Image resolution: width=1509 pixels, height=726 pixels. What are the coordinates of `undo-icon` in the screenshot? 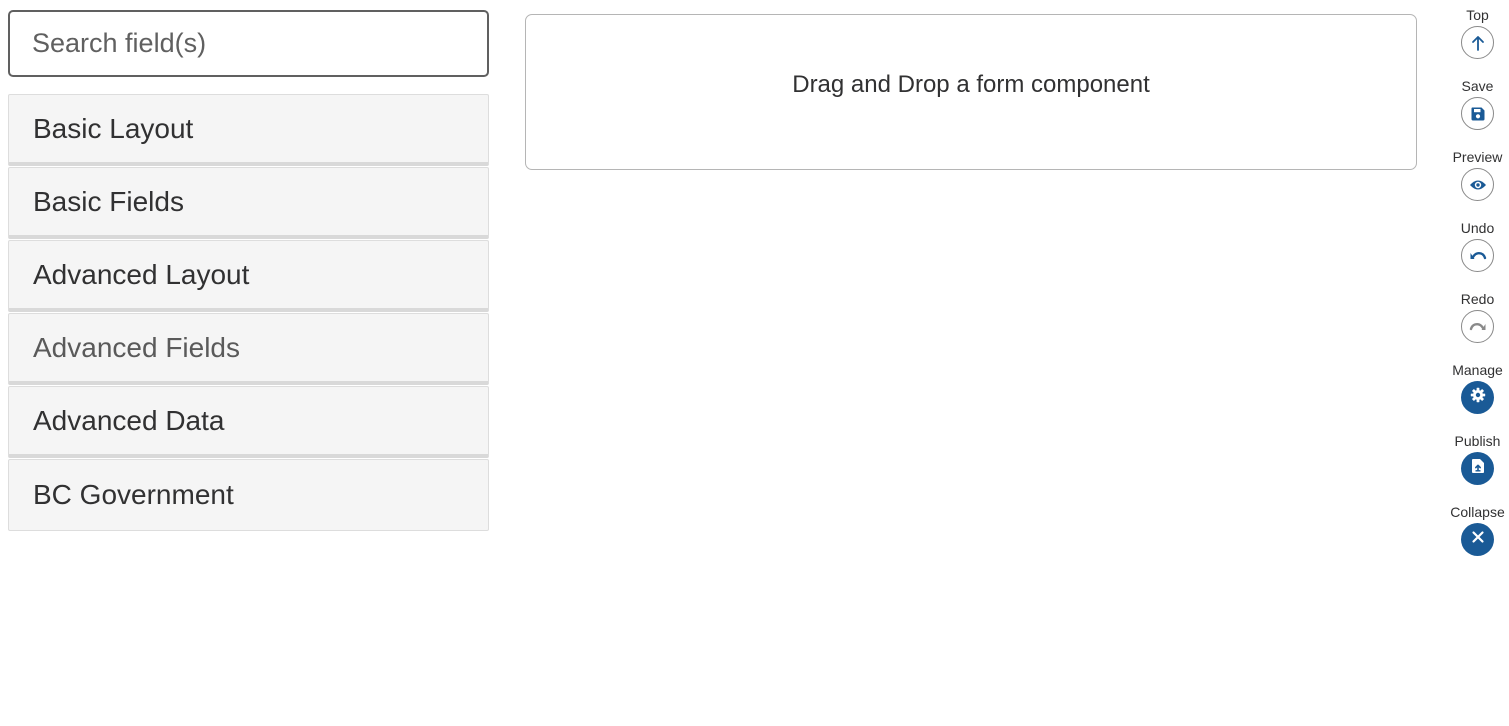 It's located at (1478, 256).